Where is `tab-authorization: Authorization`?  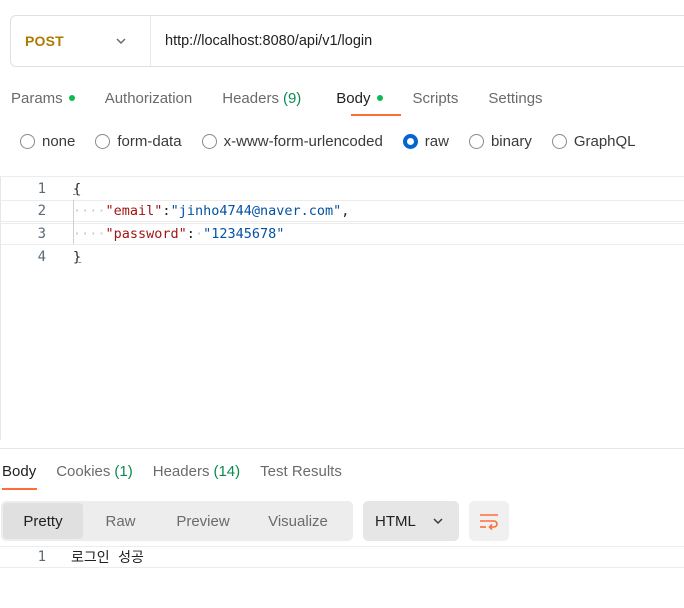 tab-authorization: Authorization is located at coordinates (149, 98).